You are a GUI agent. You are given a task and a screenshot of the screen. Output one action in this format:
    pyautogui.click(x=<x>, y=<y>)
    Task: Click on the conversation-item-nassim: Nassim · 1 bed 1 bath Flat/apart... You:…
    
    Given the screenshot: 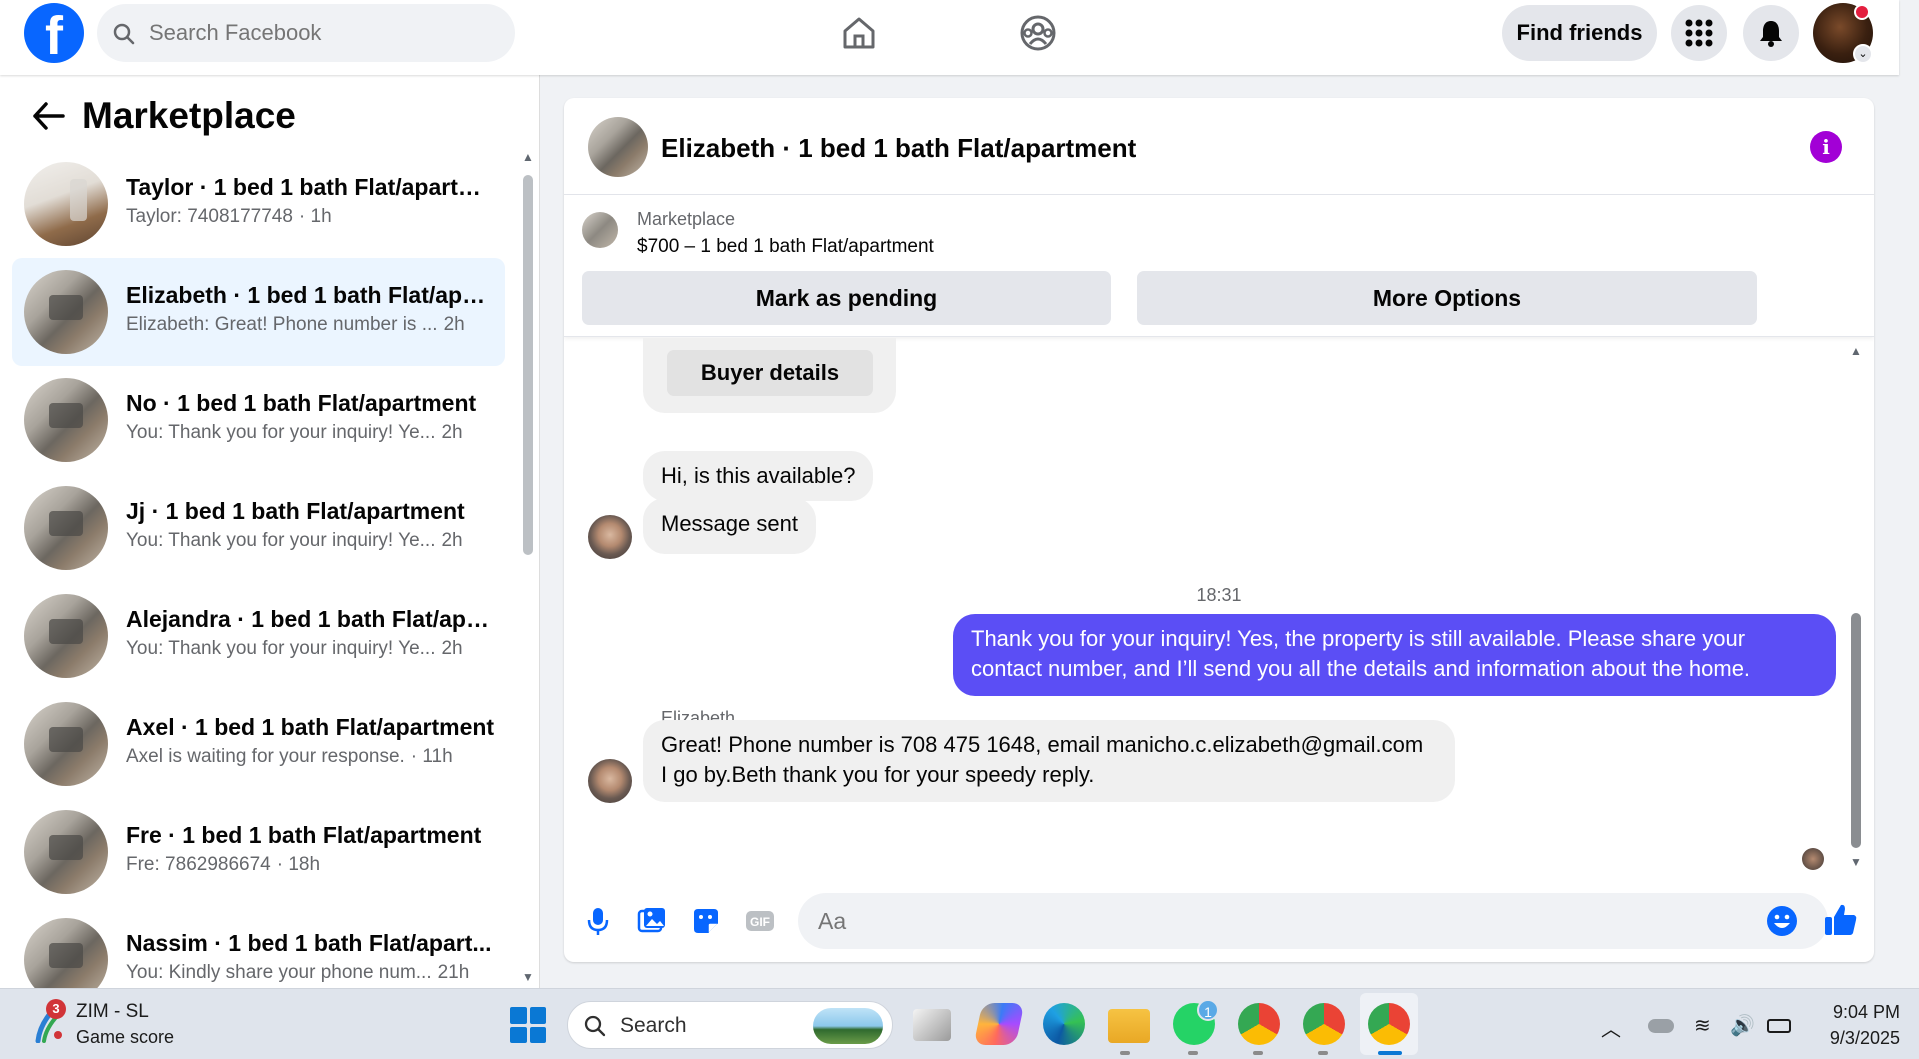 What is the action you would take?
    pyautogui.click(x=258, y=947)
    